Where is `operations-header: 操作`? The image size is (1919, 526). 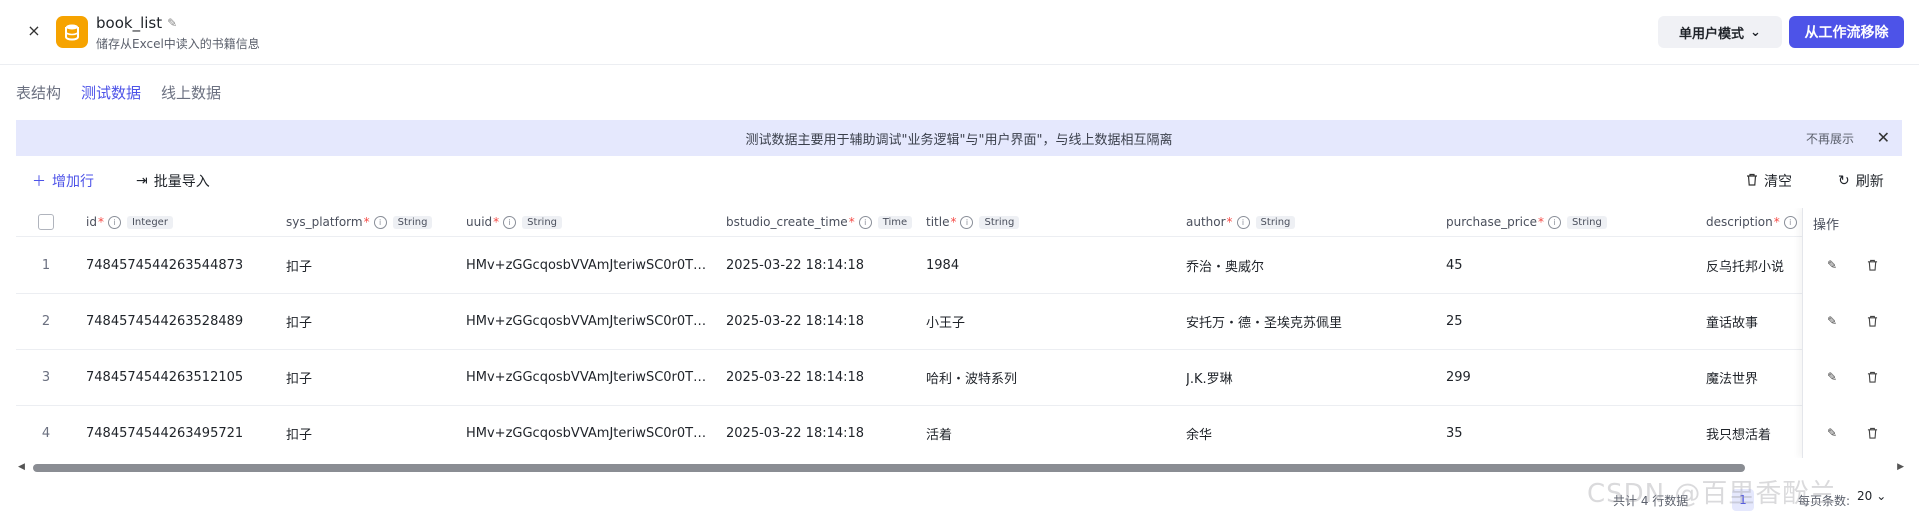
operations-header: 操作 is located at coordinates (1826, 225).